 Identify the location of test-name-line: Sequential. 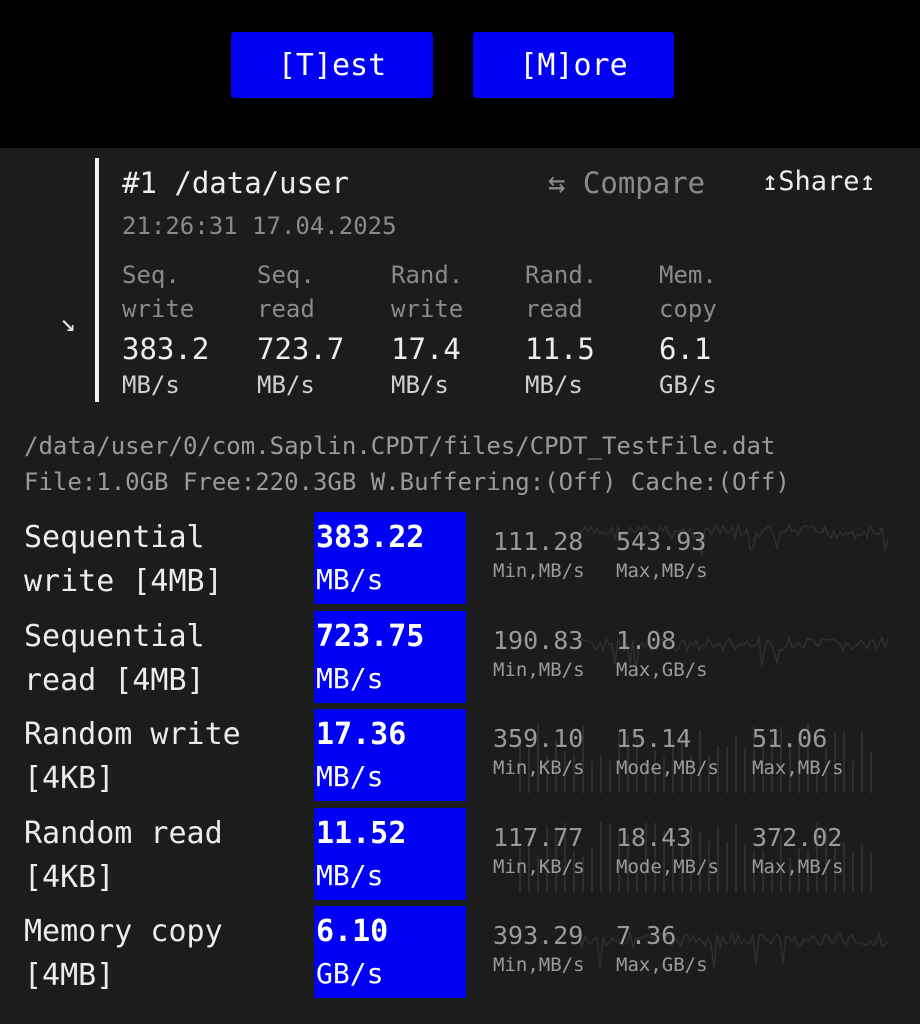
(114, 636).